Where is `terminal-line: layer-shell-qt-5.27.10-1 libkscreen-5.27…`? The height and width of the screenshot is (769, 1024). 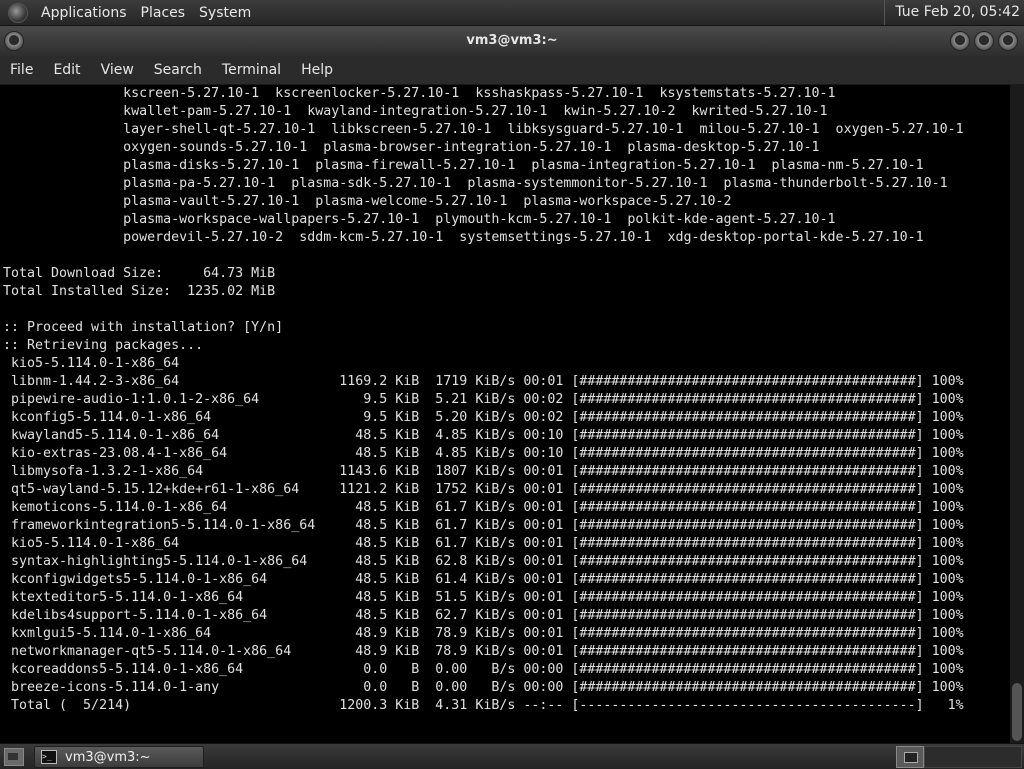 terminal-line: layer-shell-qt-5.27.10-1 libkscreen-5.27… is located at coordinates (483, 129).